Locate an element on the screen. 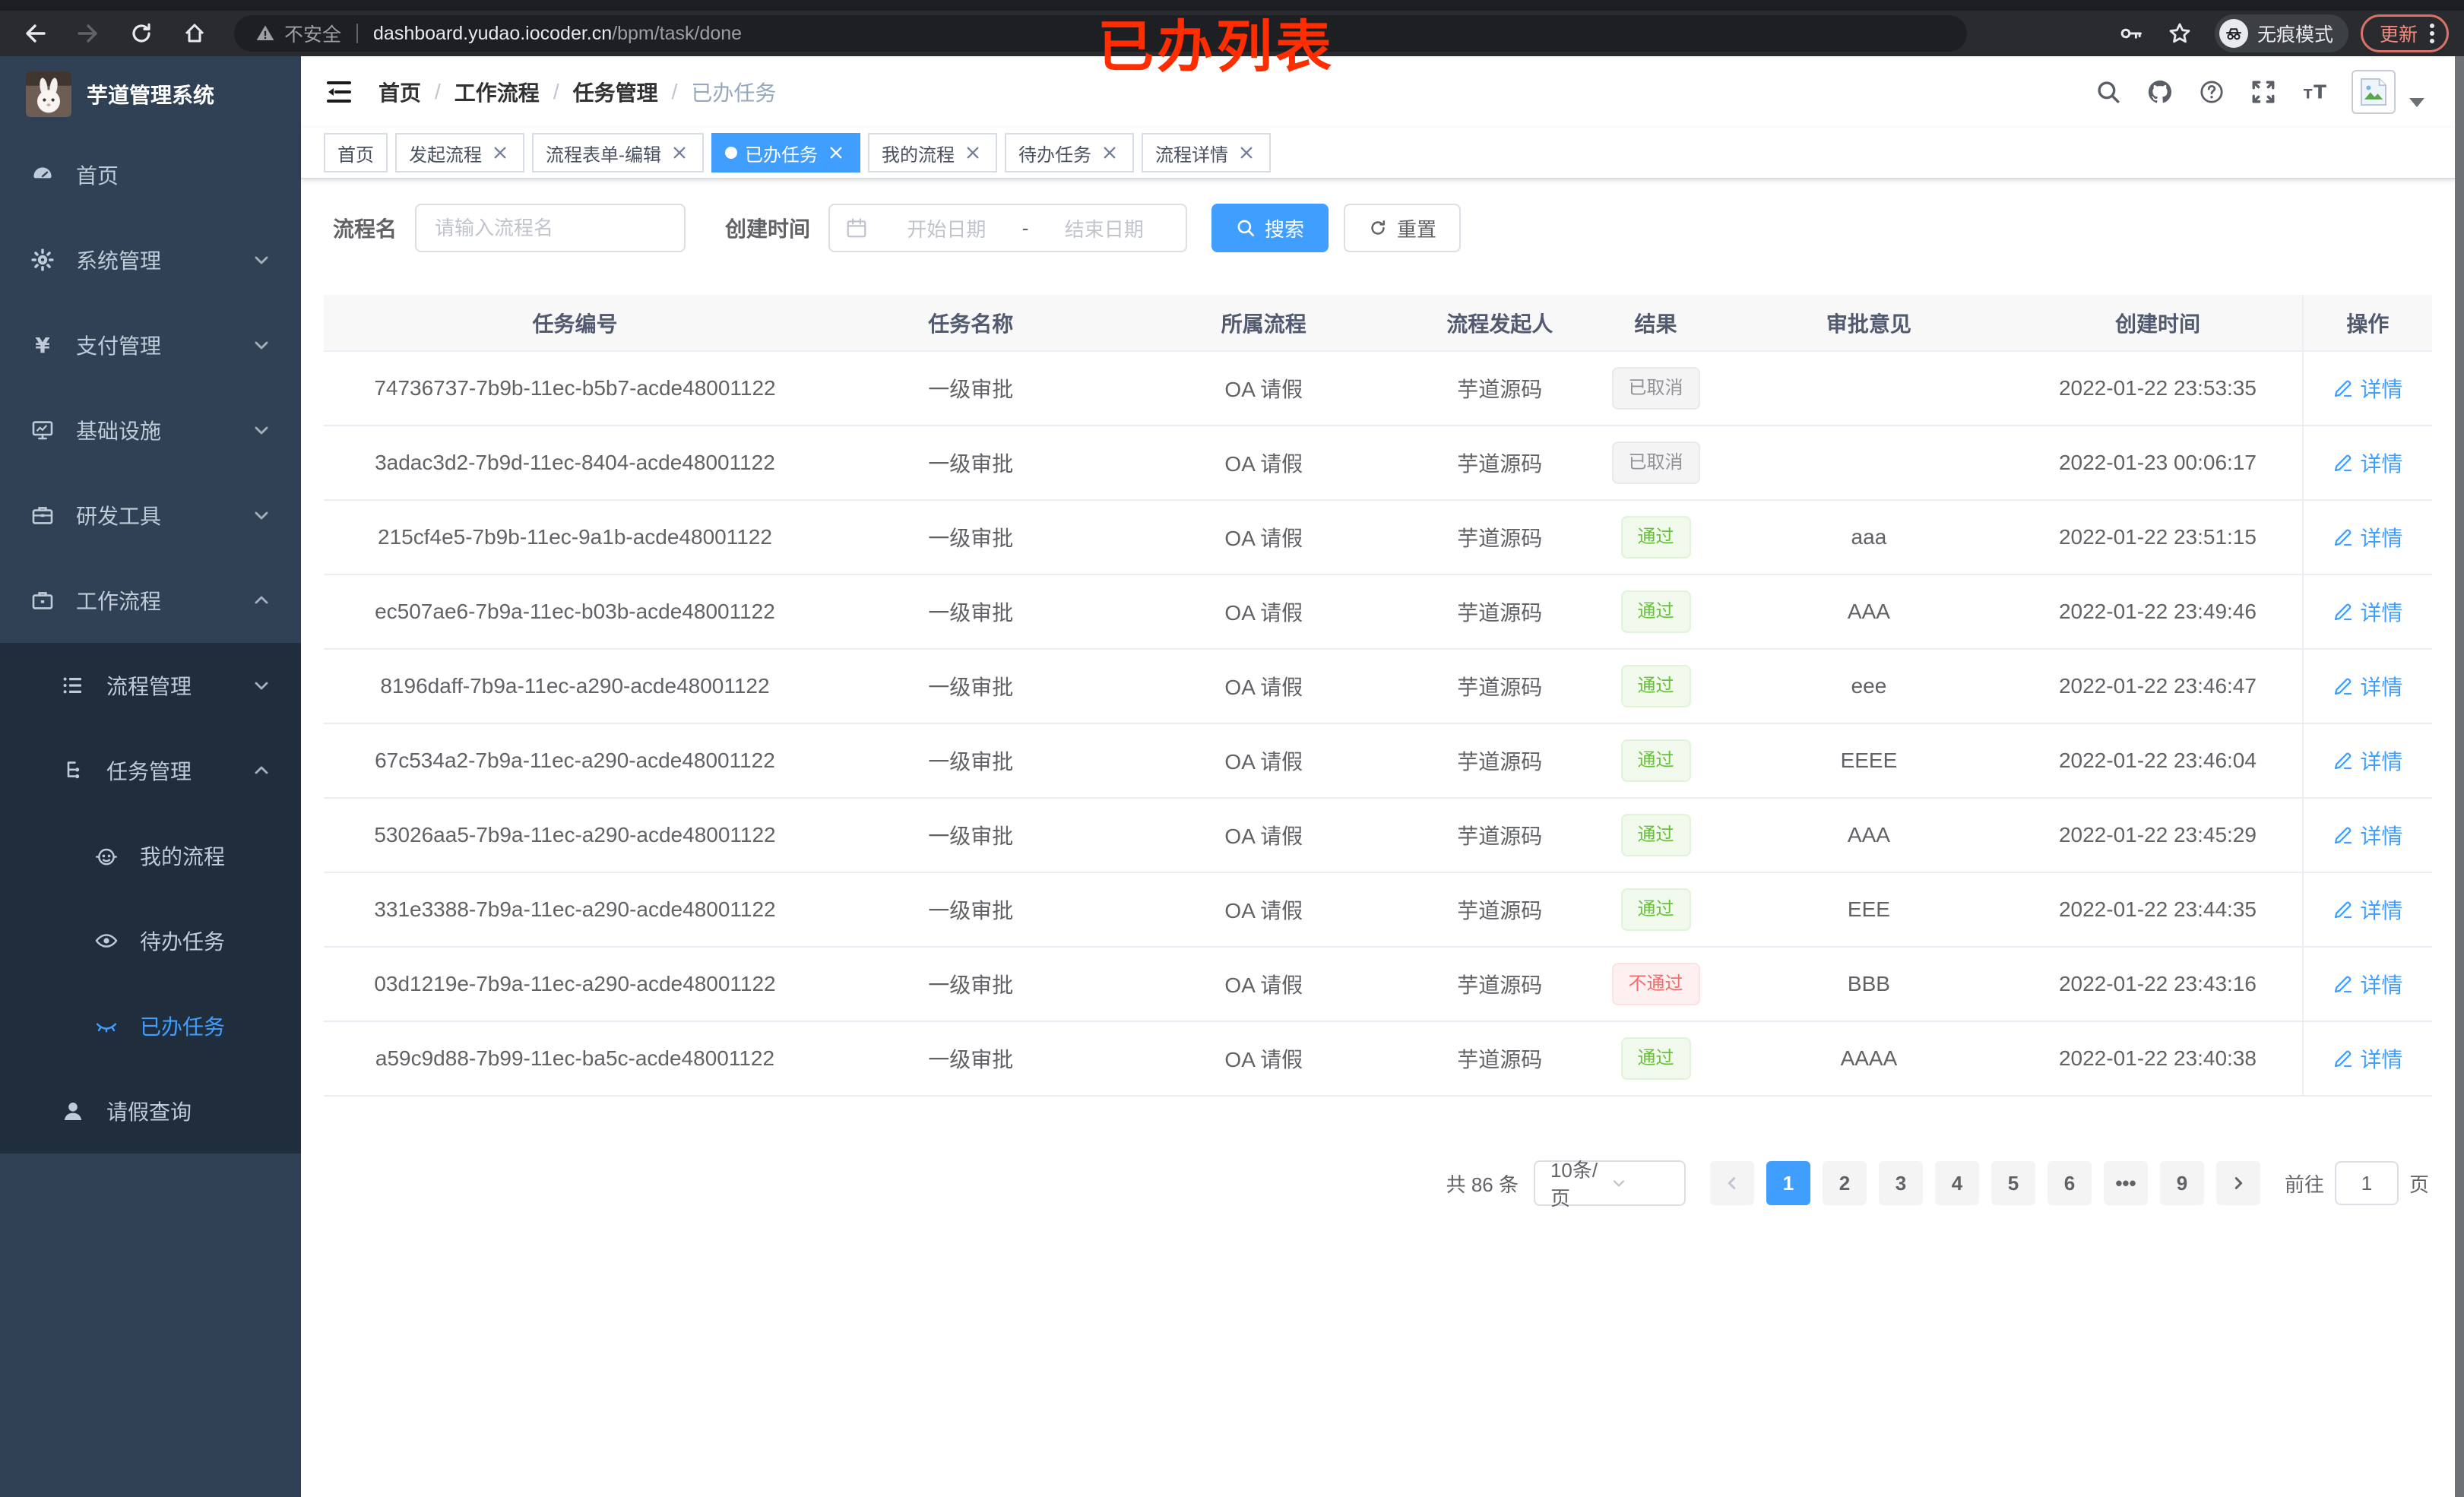  sidebar-item-label: 工作流程 is located at coordinates (119, 601).